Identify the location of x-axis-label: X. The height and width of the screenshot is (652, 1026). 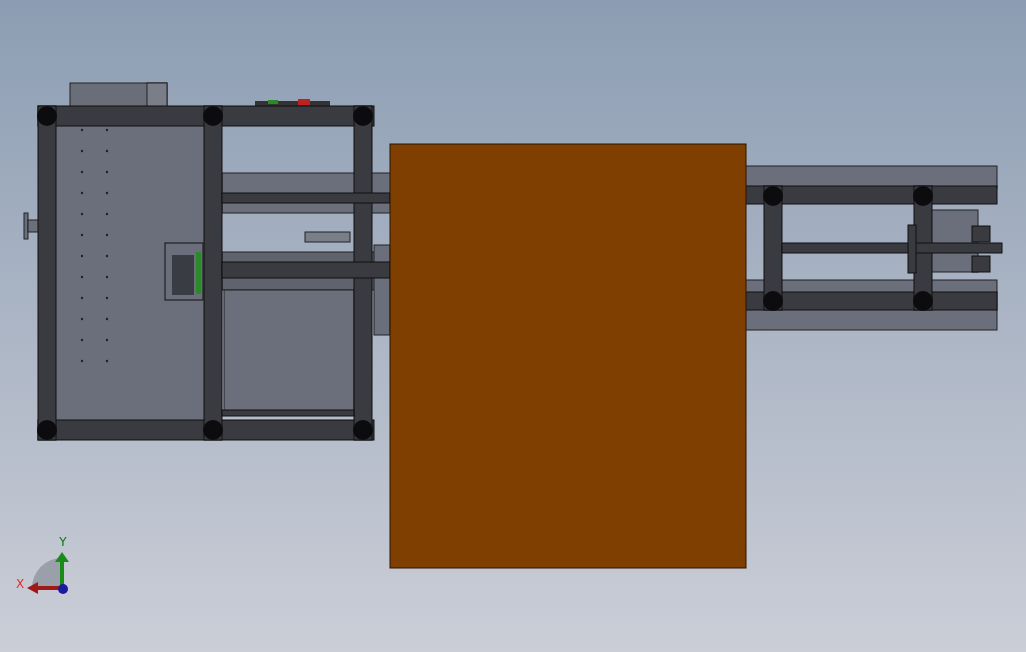
(20, 584).